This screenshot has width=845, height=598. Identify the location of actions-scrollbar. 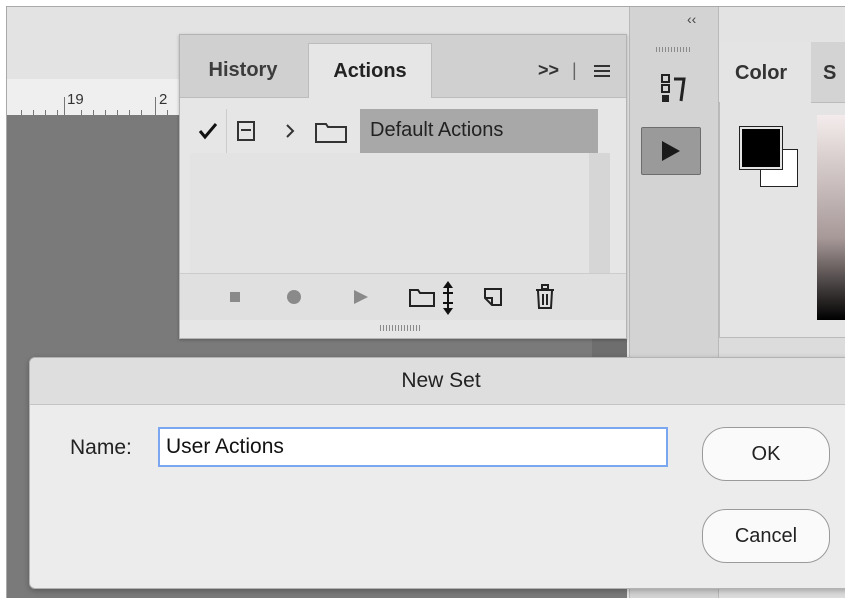
(599, 213).